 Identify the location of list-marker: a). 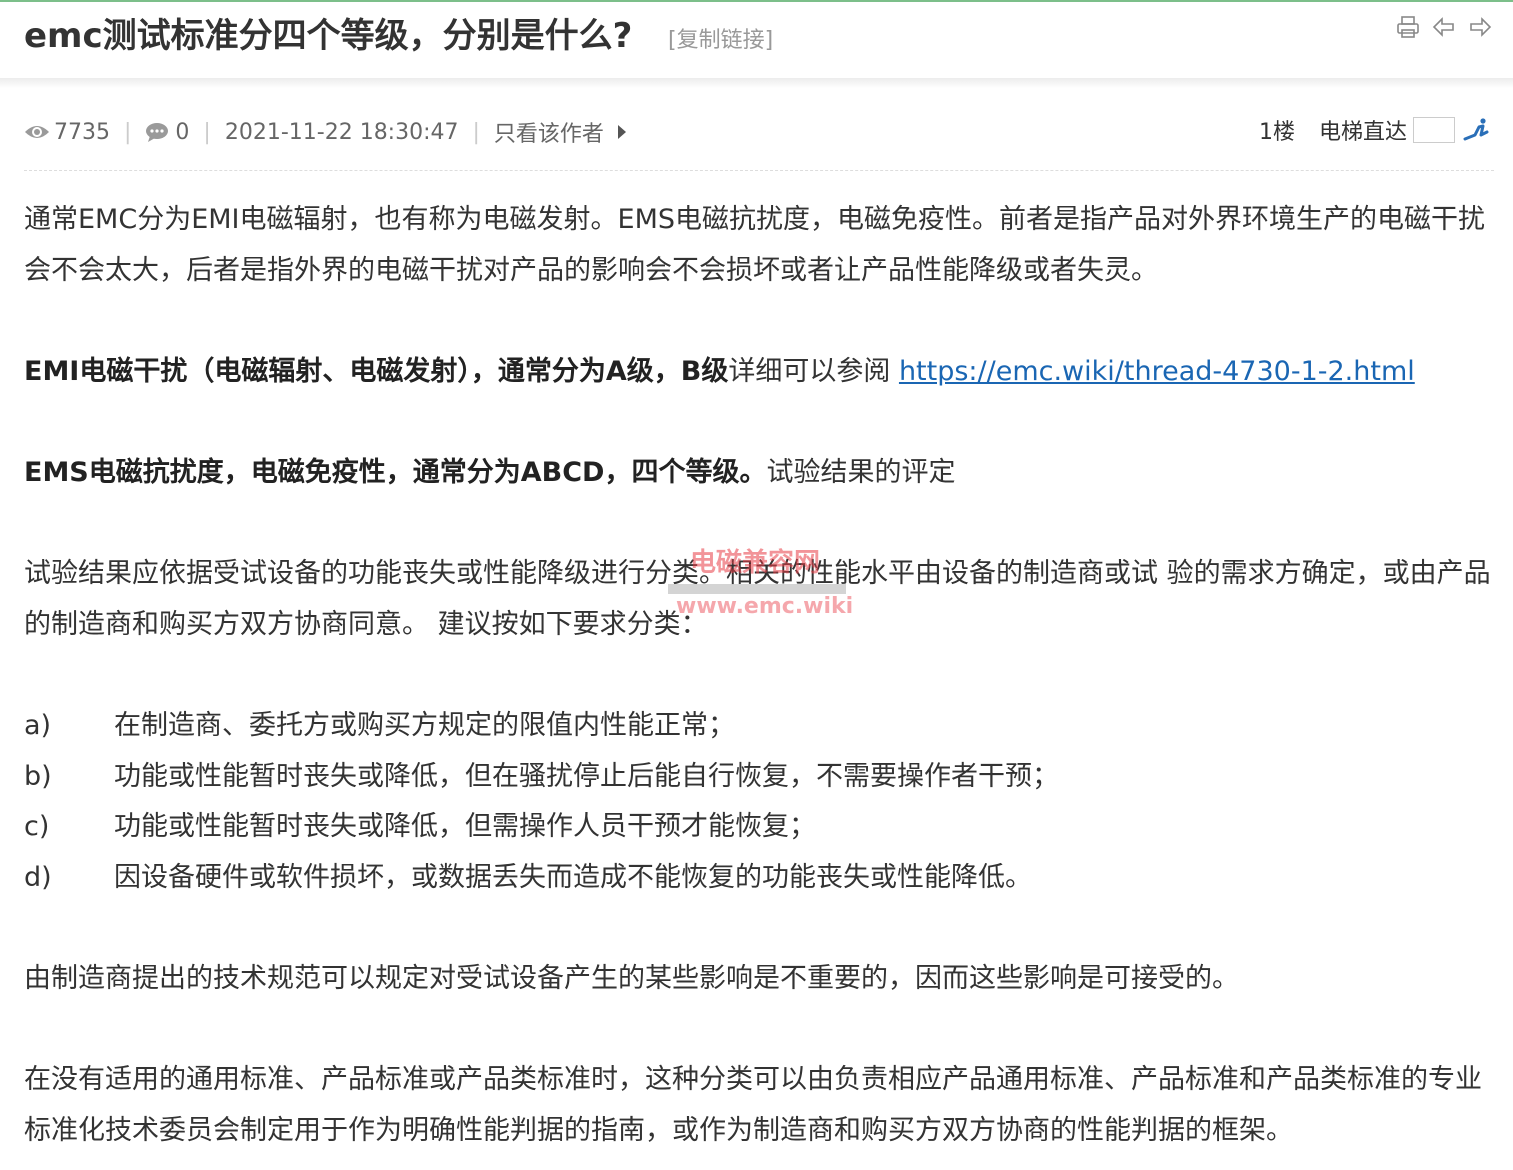
(38, 725).